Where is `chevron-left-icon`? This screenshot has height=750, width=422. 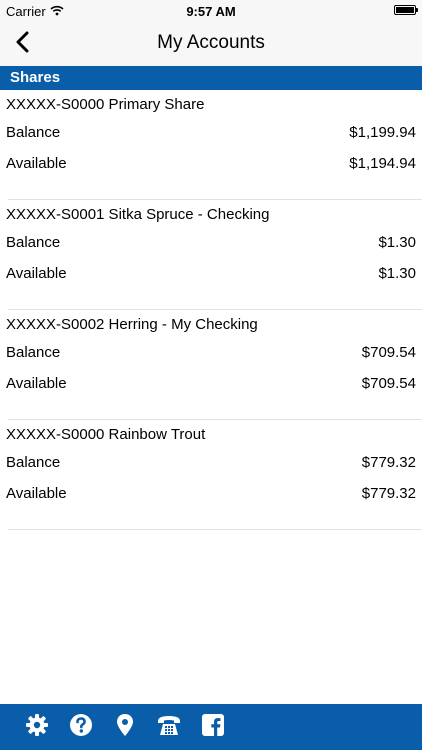 chevron-left-icon is located at coordinates (22, 44).